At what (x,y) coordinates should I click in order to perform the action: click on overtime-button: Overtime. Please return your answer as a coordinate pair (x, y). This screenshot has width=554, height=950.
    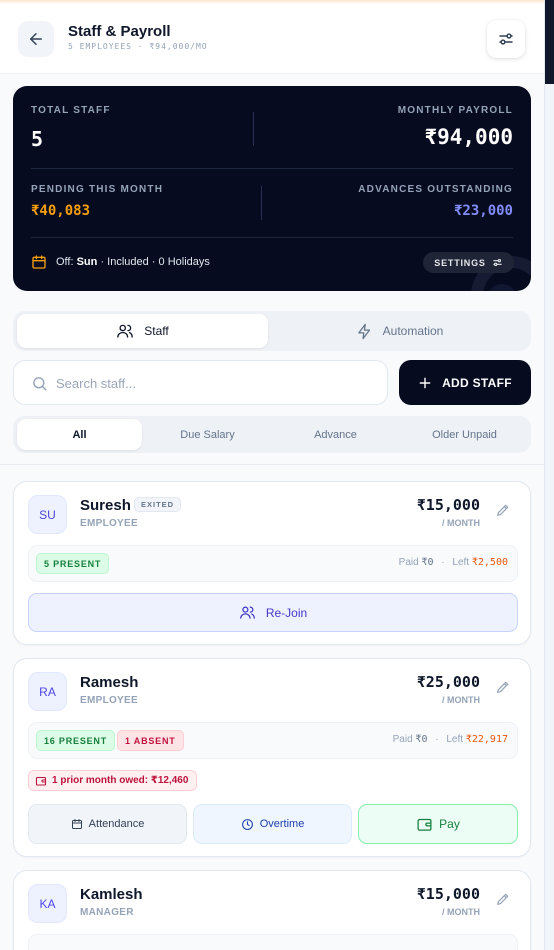
    Looking at the image, I should click on (272, 824).